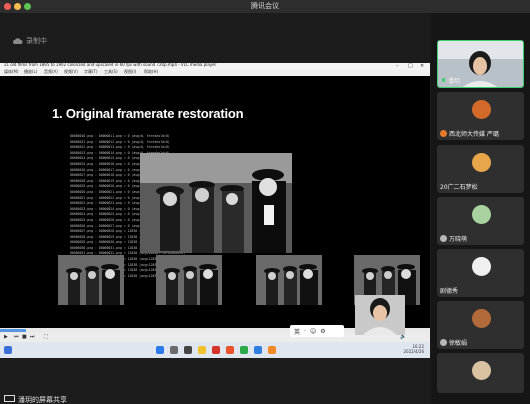 This screenshot has height=404, width=530. Describe the element at coordinates (13, 330) in the screenshot. I see `seek-progress` at that location.